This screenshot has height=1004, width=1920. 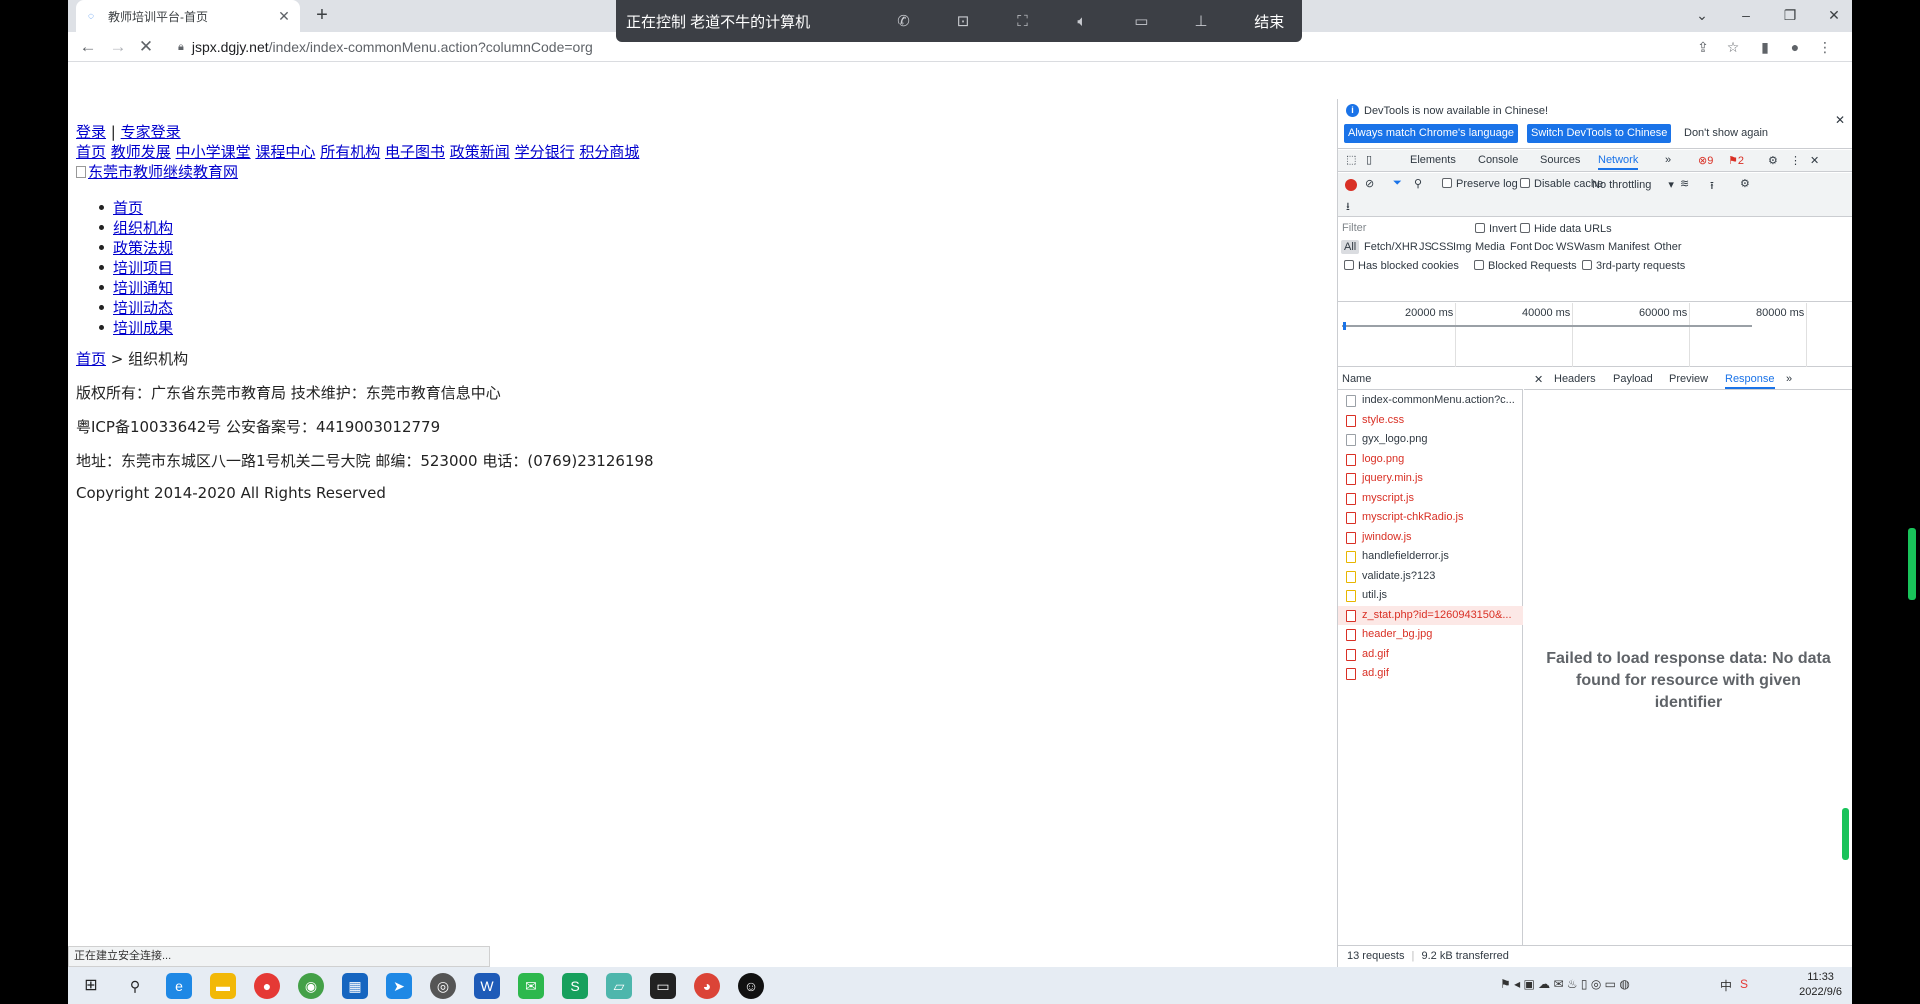 I want to click on phone-icon: ✆, so click(x=903, y=21).